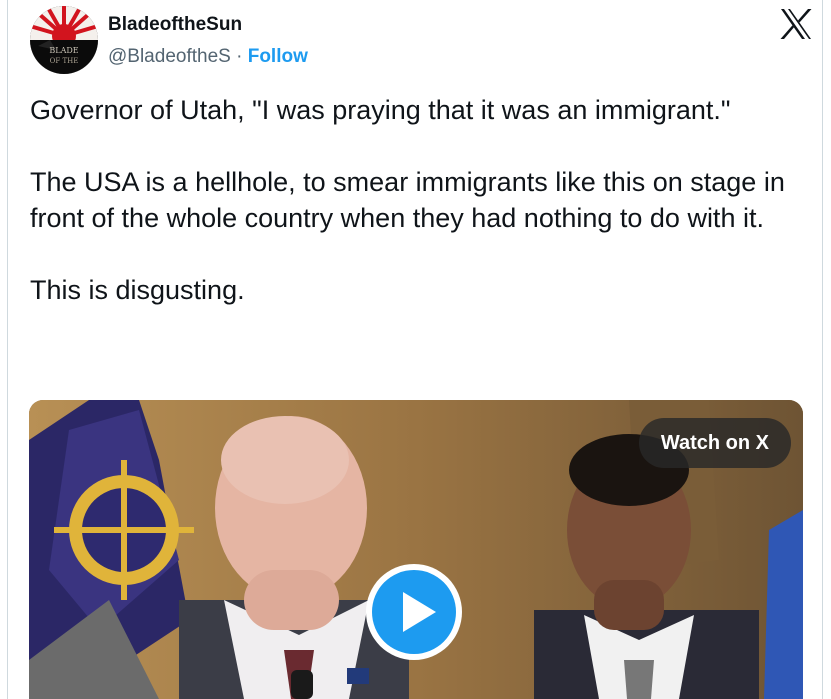 This screenshot has height=699, width=831. What do you see at coordinates (64, 61) in the screenshot?
I see `avatar-text-line2: OF THE` at bounding box center [64, 61].